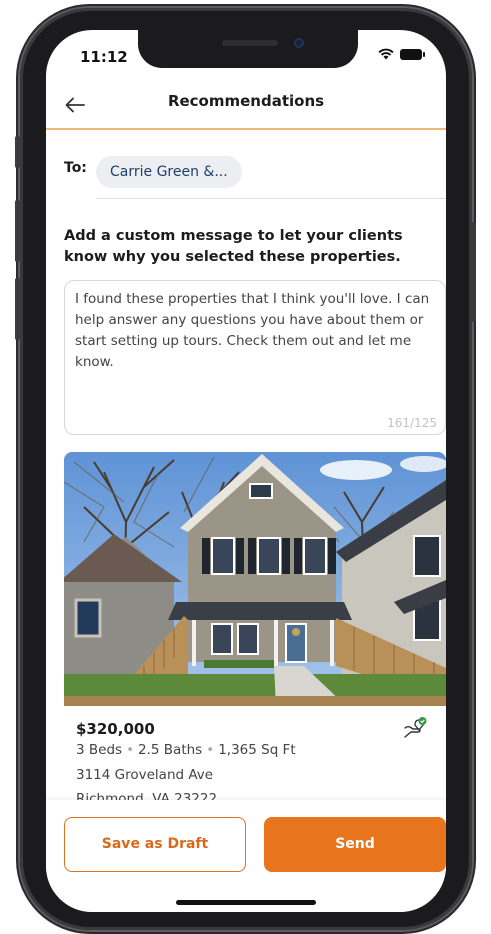  What do you see at coordinates (271, 198) in the screenshot?
I see `recipient-divider` at bounding box center [271, 198].